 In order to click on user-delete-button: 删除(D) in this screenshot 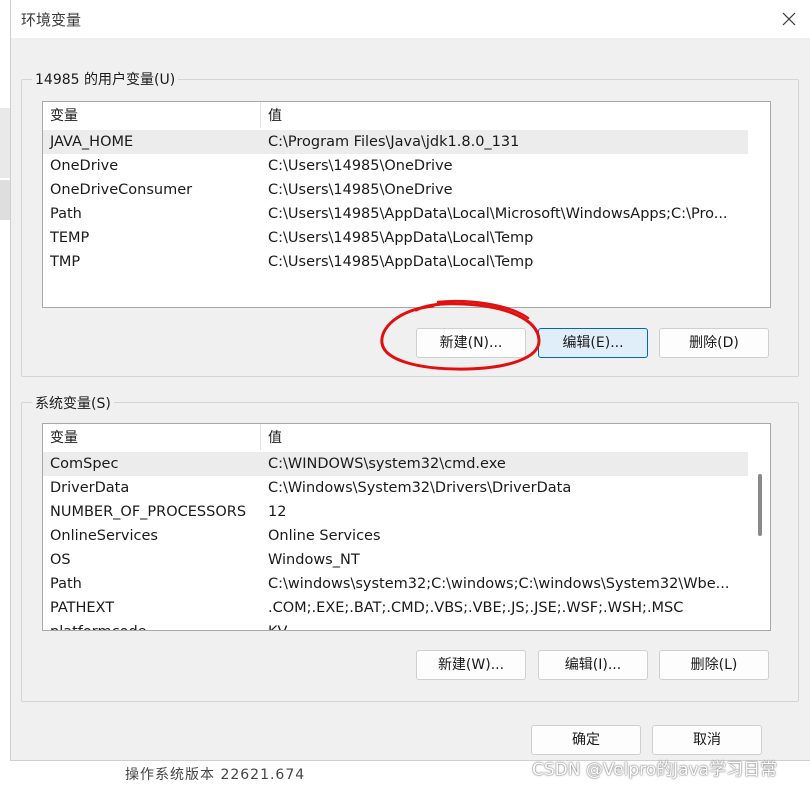, I will do `click(714, 343)`.